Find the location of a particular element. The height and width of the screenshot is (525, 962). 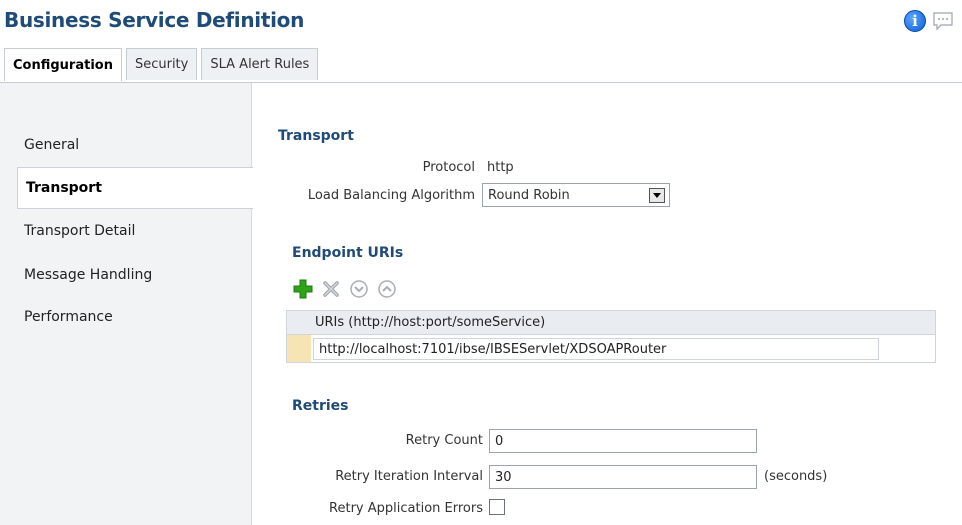

transport-section-title: Transport is located at coordinates (316, 136).